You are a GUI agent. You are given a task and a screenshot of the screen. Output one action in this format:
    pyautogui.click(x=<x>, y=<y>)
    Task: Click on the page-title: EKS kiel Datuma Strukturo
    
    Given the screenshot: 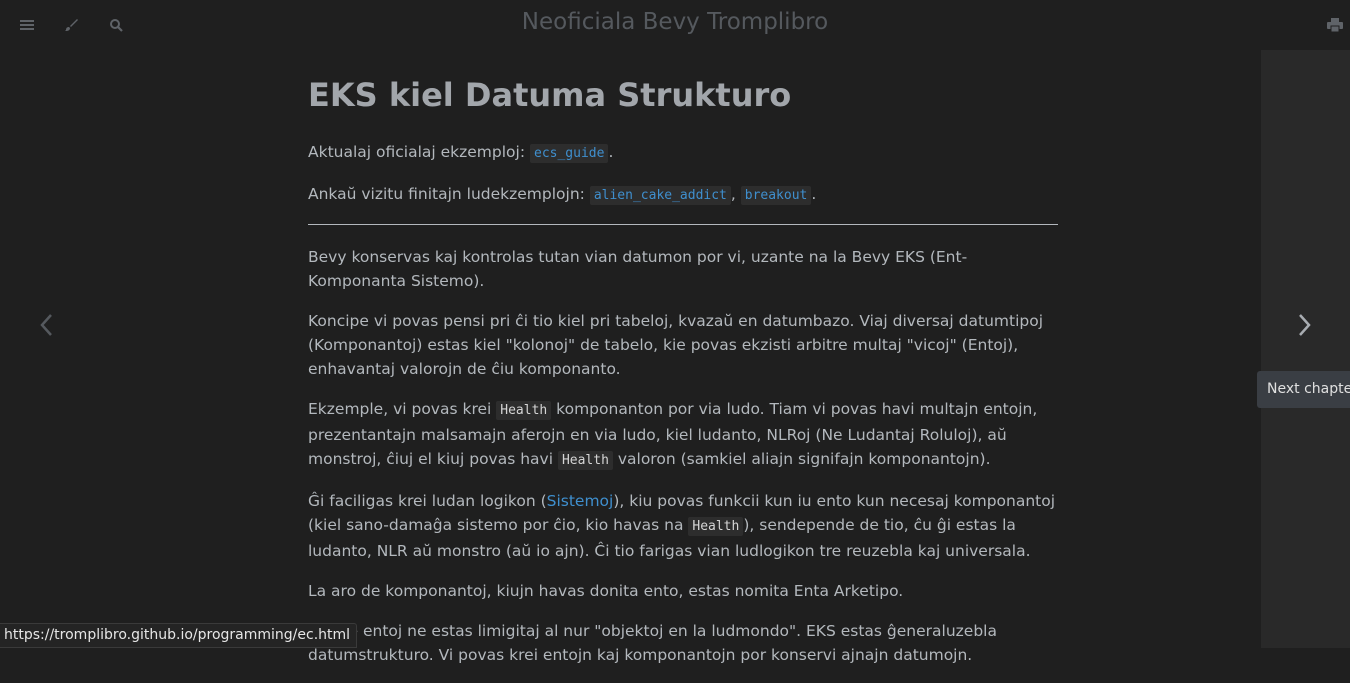 What is the action you would take?
    pyautogui.click(x=550, y=95)
    